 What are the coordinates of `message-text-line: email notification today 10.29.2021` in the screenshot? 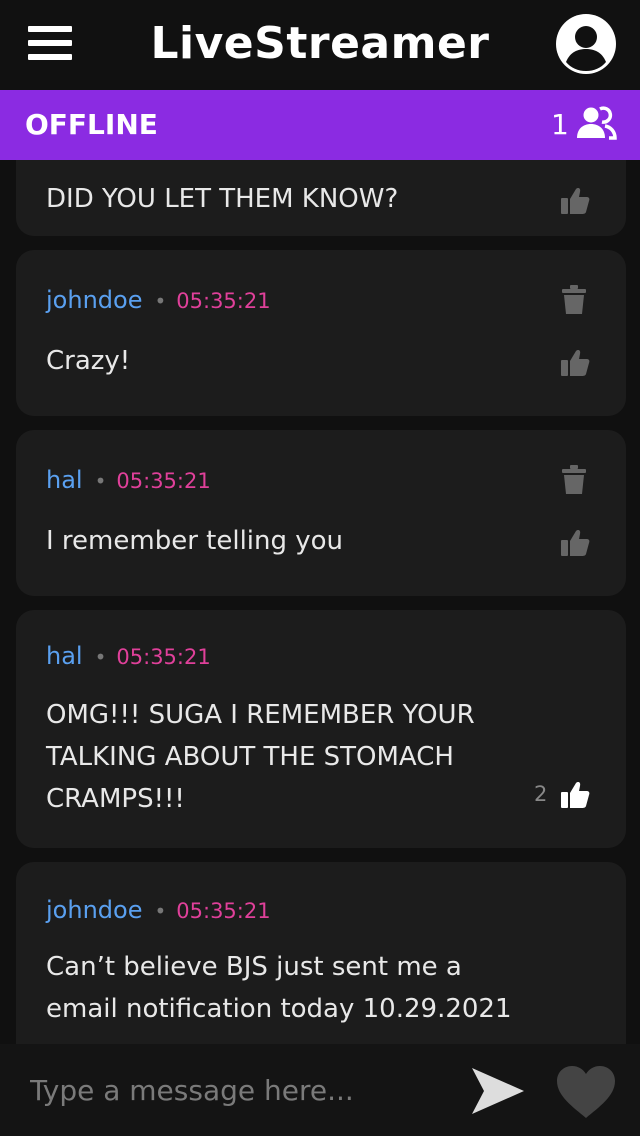 It's located at (279, 1009).